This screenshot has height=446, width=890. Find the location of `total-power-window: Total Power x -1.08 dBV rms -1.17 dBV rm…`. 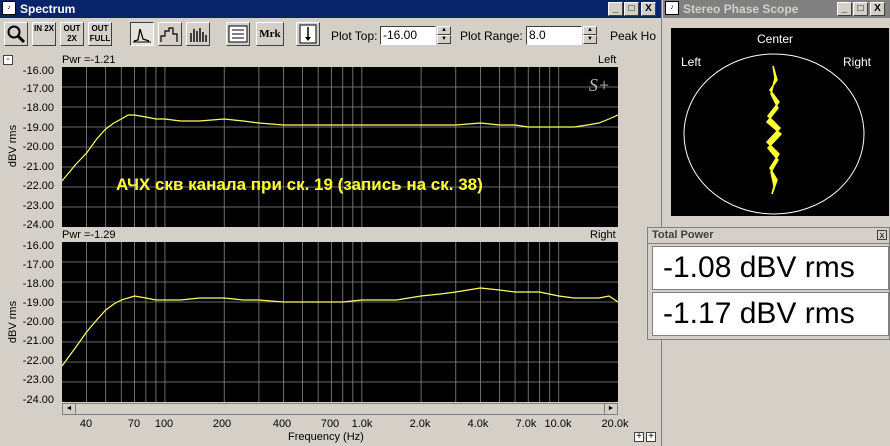

total-power-window: Total Power x -1.08 dBV rms -1.17 dBV rm… is located at coordinates (768, 283).